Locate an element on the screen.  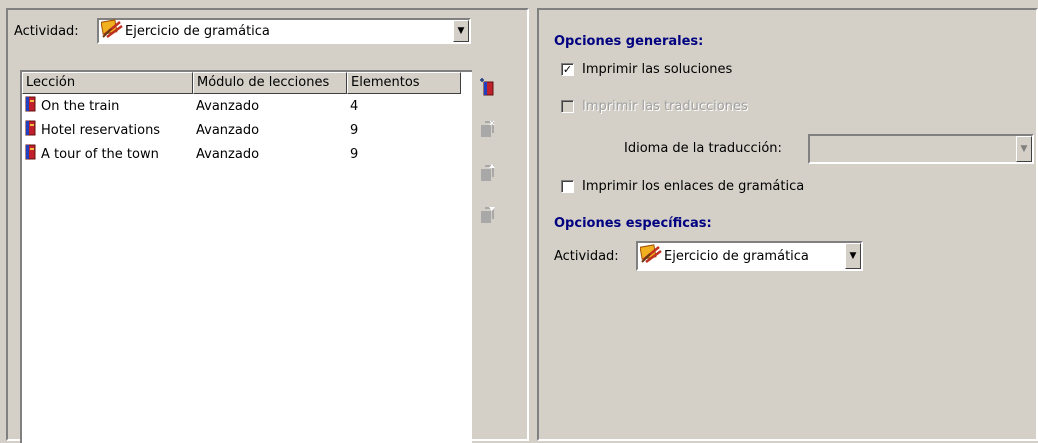
specific-activity-select: Ejercicio de gramática ▼ is located at coordinates (749, 256).